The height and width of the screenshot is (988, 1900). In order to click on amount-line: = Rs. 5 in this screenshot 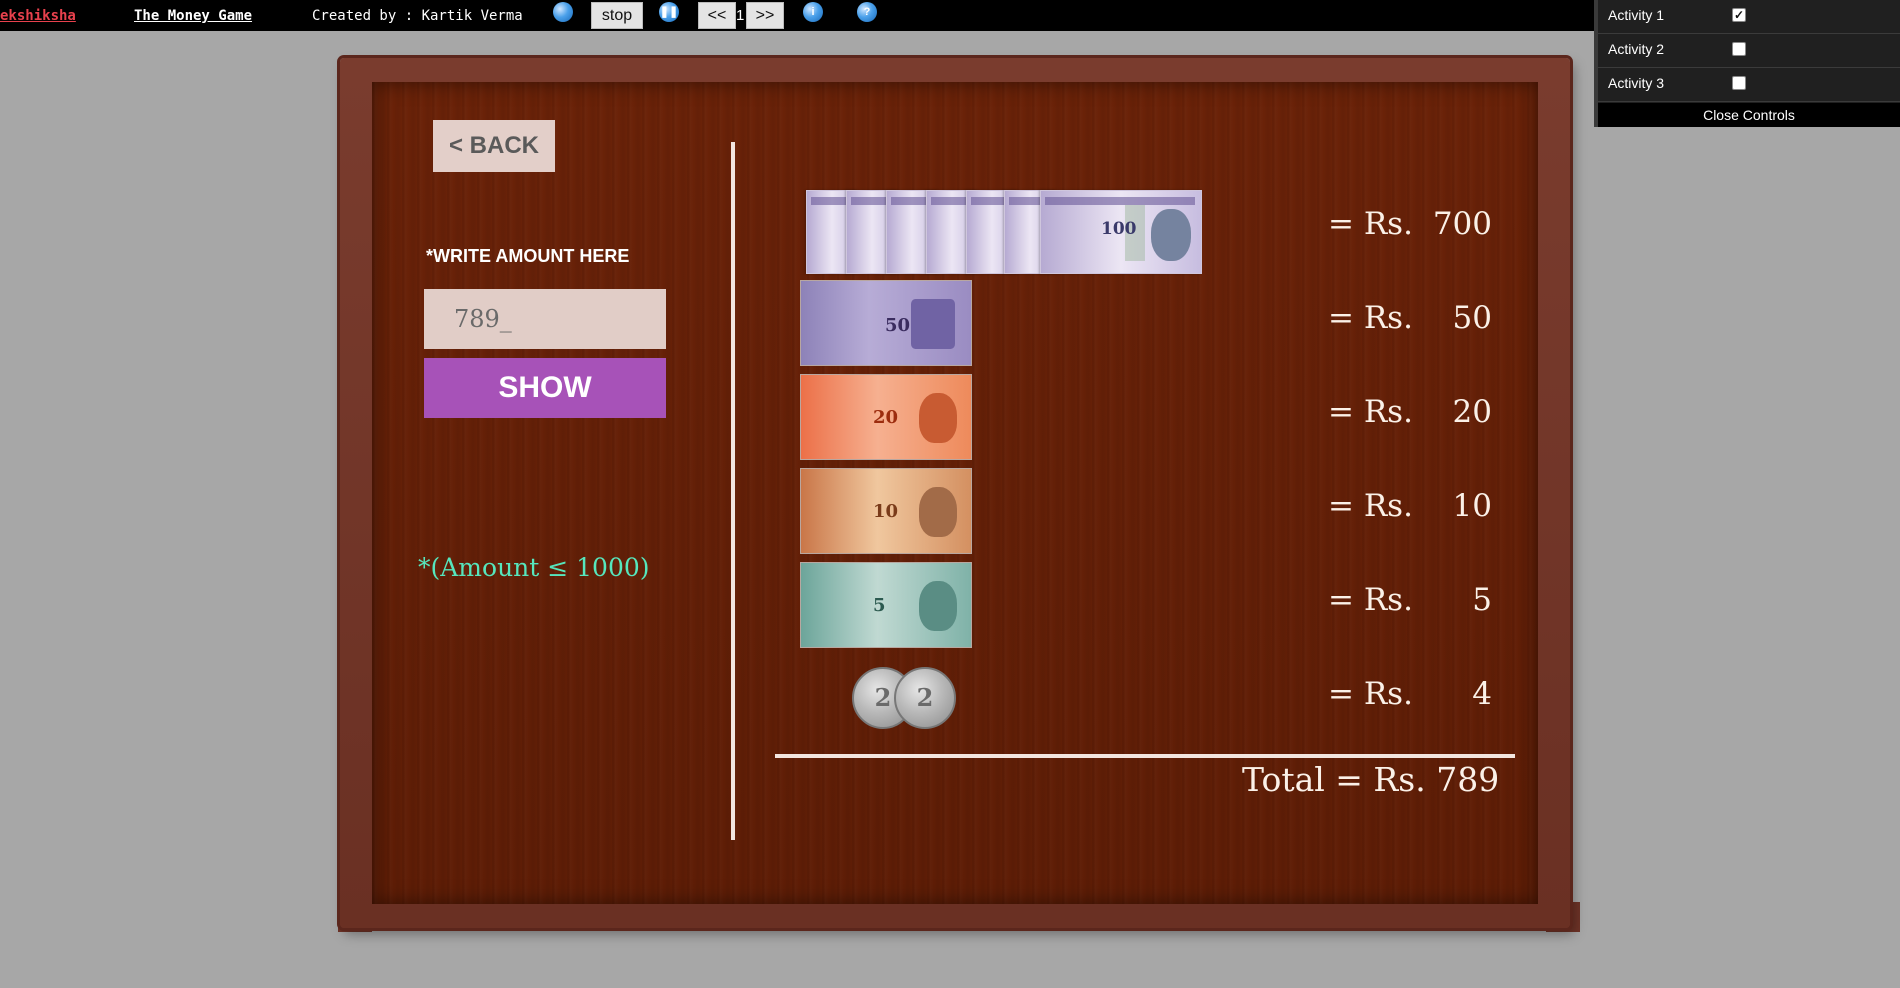, I will do `click(1410, 600)`.